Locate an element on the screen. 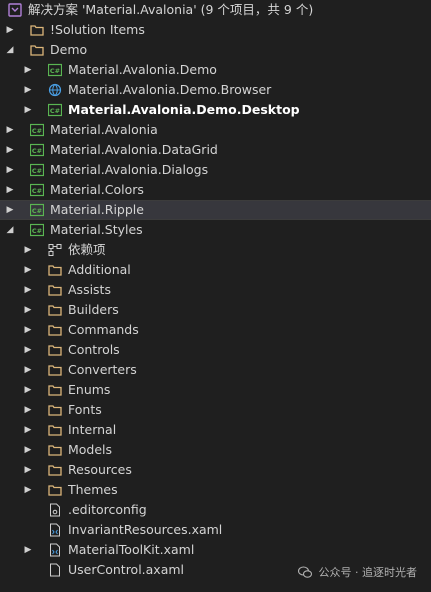 Image resolution: width=431 pixels, height=592 pixels. tree-item-label: Material.Avalonia.DataGrid is located at coordinates (134, 149).